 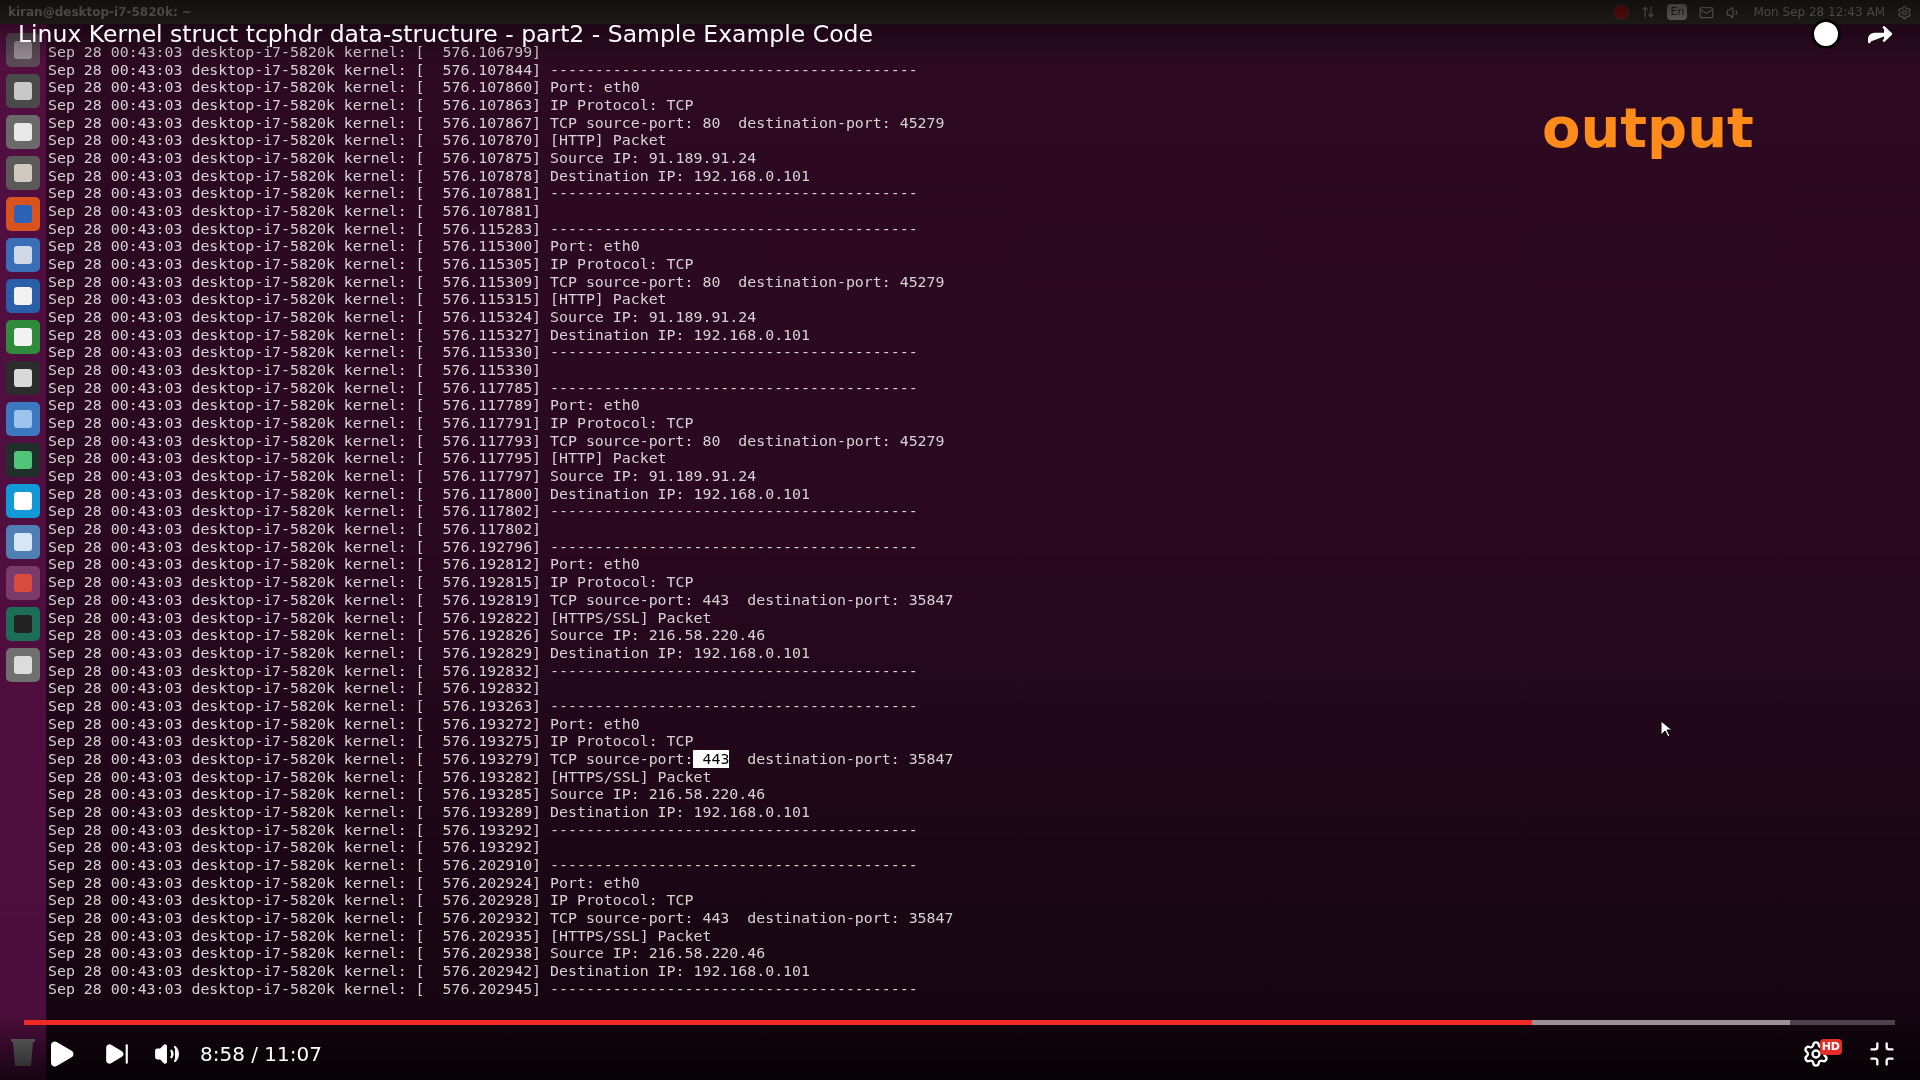 I want to click on log-line: Sep 28 00:43:03 desktop-i7-5820k kernel: [ 576.202928] IP Protocol: TCP, so click(x=371, y=901).